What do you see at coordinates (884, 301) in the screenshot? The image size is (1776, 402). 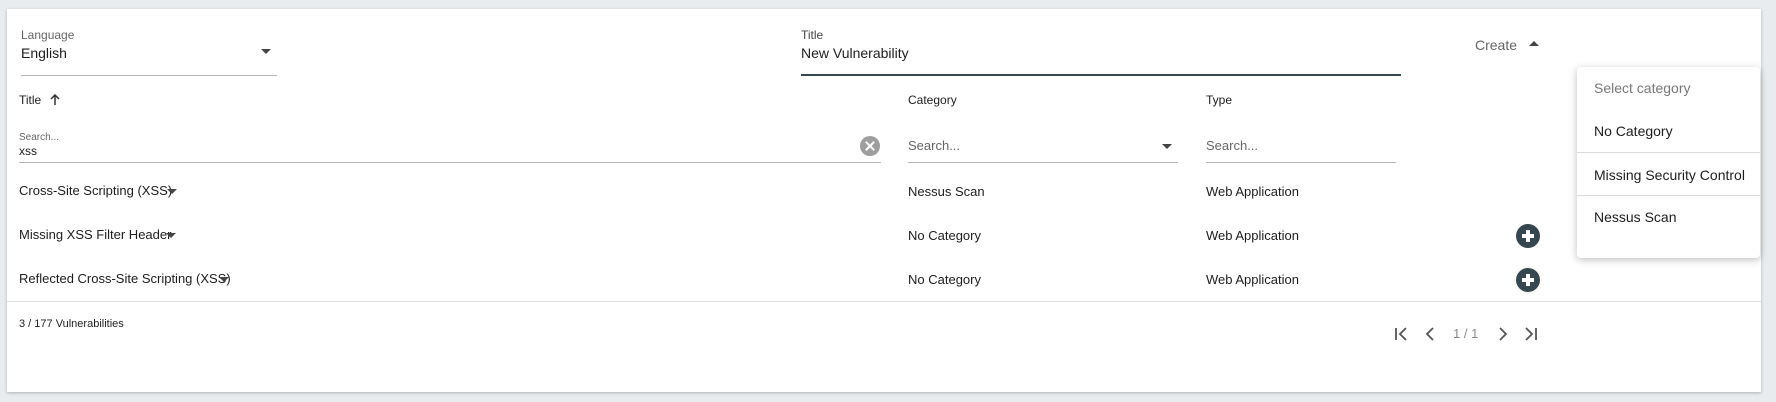 I see `table-footer-divider` at bounding box center [884, 301].